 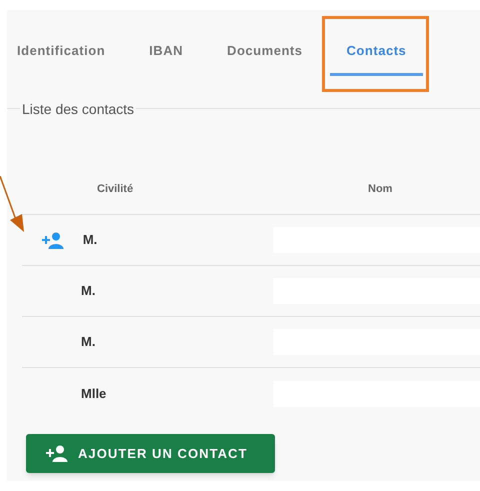 What do you see at coordinates (166, 52) in the screenshot?
I see `tab: IBAN` at bounding box center [166, 52].